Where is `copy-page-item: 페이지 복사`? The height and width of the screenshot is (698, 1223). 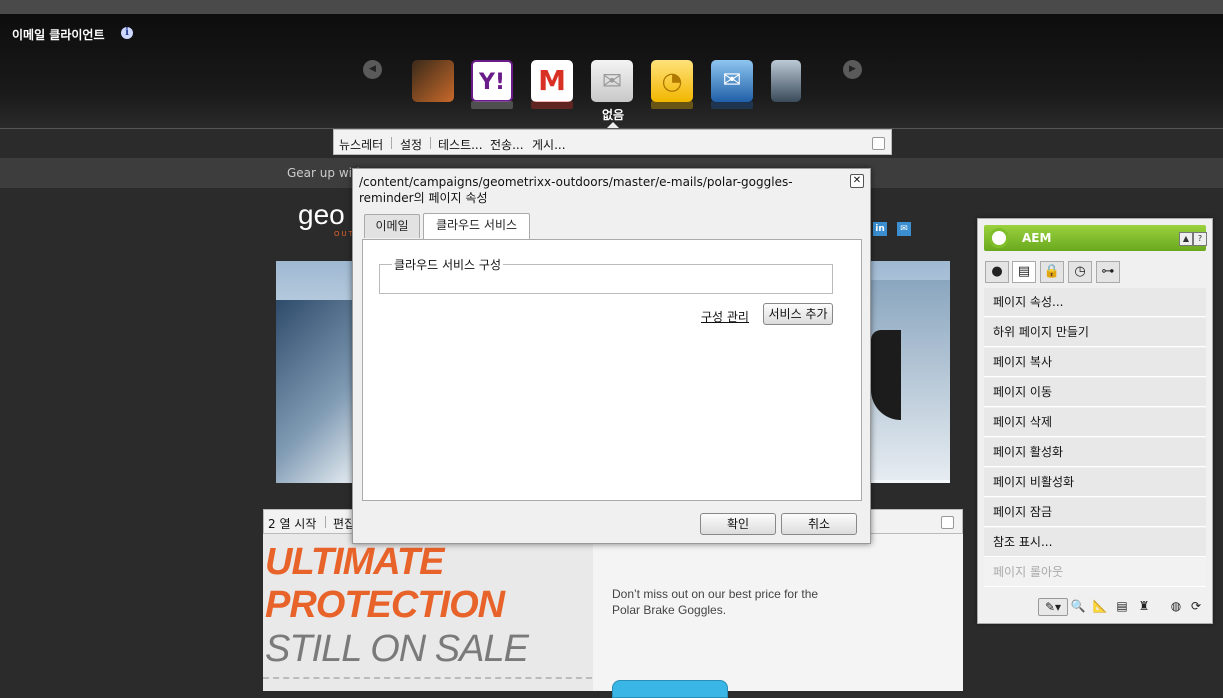
copy-page-item: 페이지 복사 is located at coordinates (1095, 362).